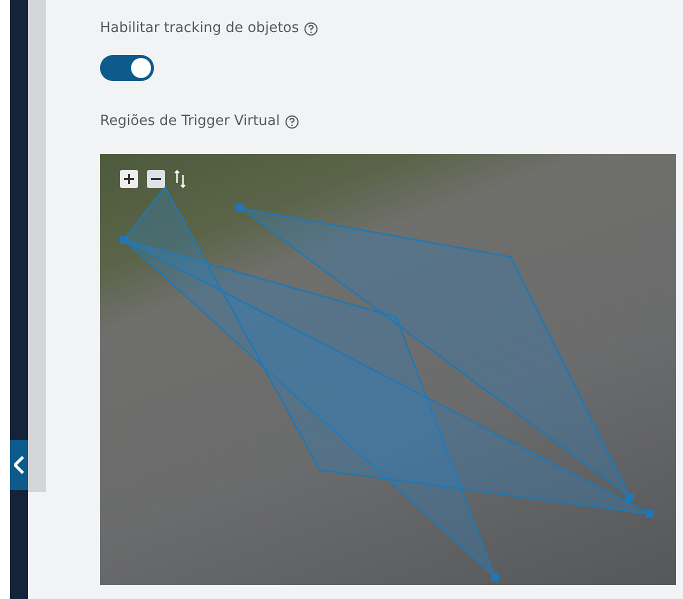 The height and width of the screenshot is (599, 683). What do you see at coordinates (199, 28) in the screenshot?
I see `field-label: Habilitar tracking de objetos` at bounding box center [199, 28].